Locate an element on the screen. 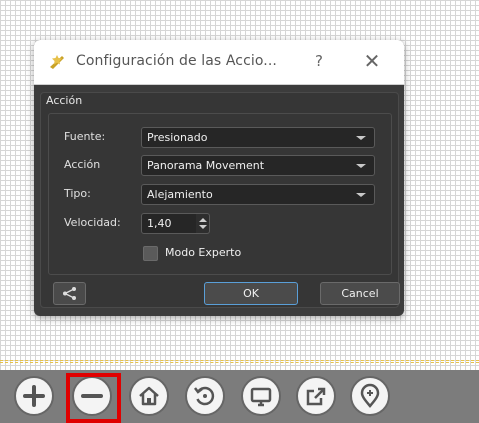  modo-experto-label: Modo Experto is located at coordinates (203, 252).